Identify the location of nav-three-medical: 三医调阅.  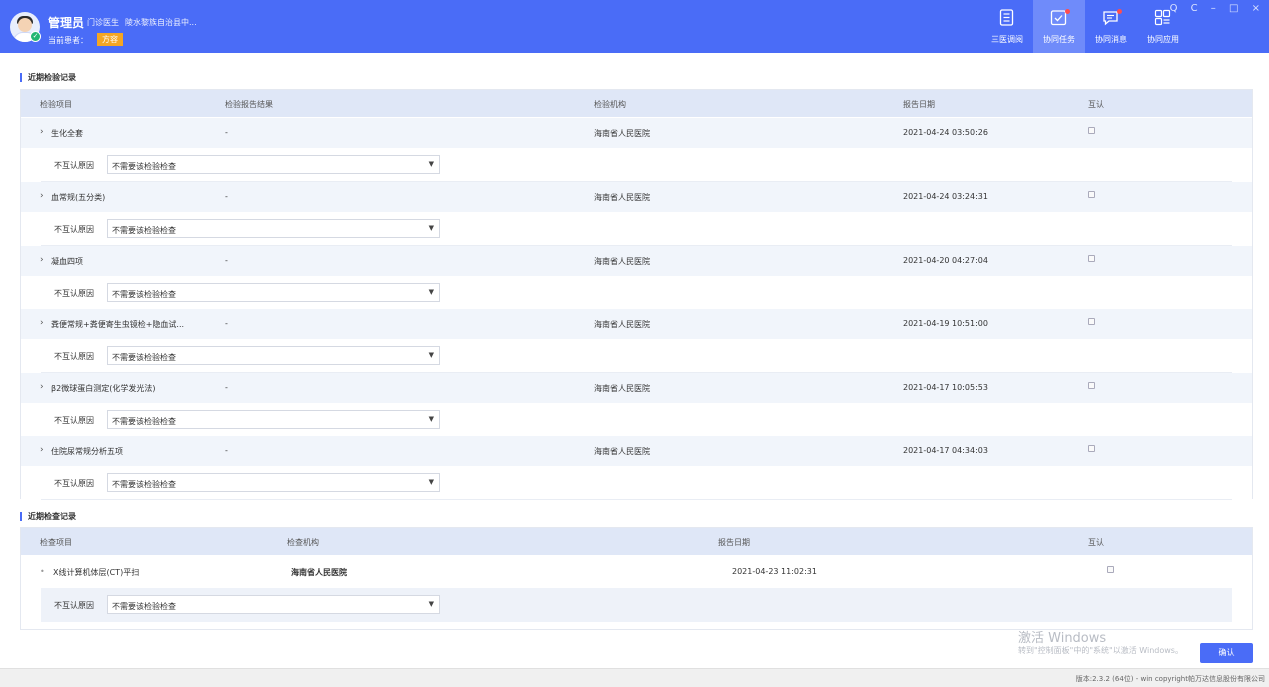
(1007, 26).